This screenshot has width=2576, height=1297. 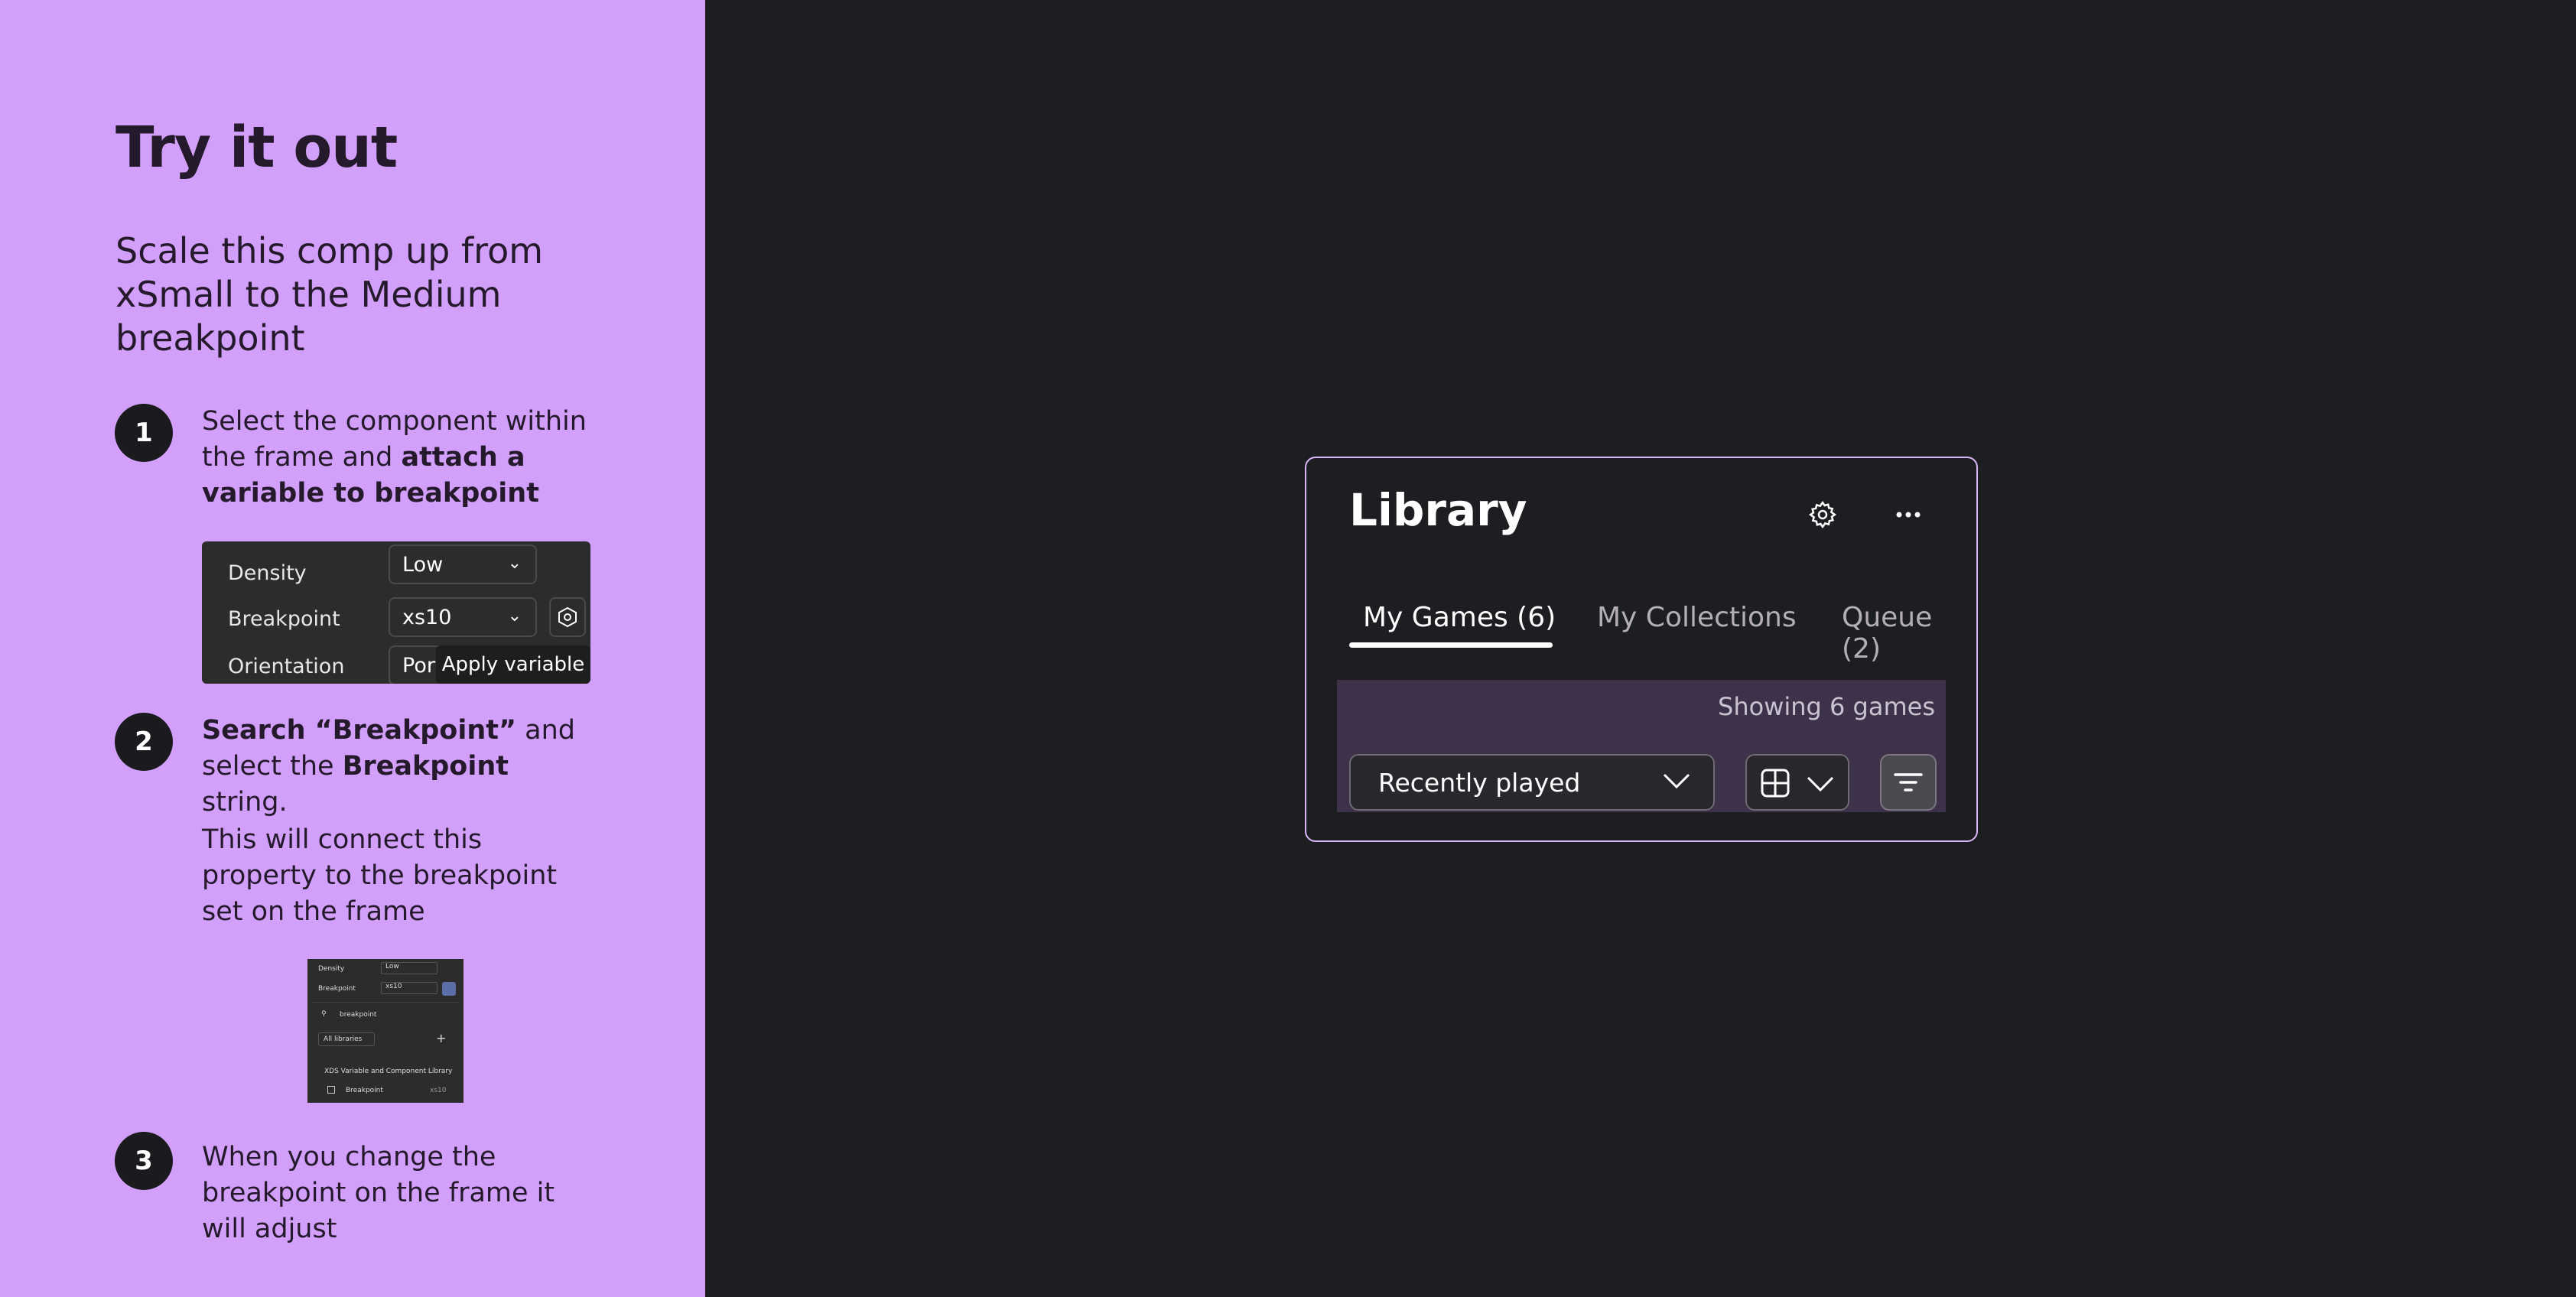 What do you see at coordinates (1797, 782) in the screenshot?
I see `view-mode-dropdown` at bounding box center [1797, 782].